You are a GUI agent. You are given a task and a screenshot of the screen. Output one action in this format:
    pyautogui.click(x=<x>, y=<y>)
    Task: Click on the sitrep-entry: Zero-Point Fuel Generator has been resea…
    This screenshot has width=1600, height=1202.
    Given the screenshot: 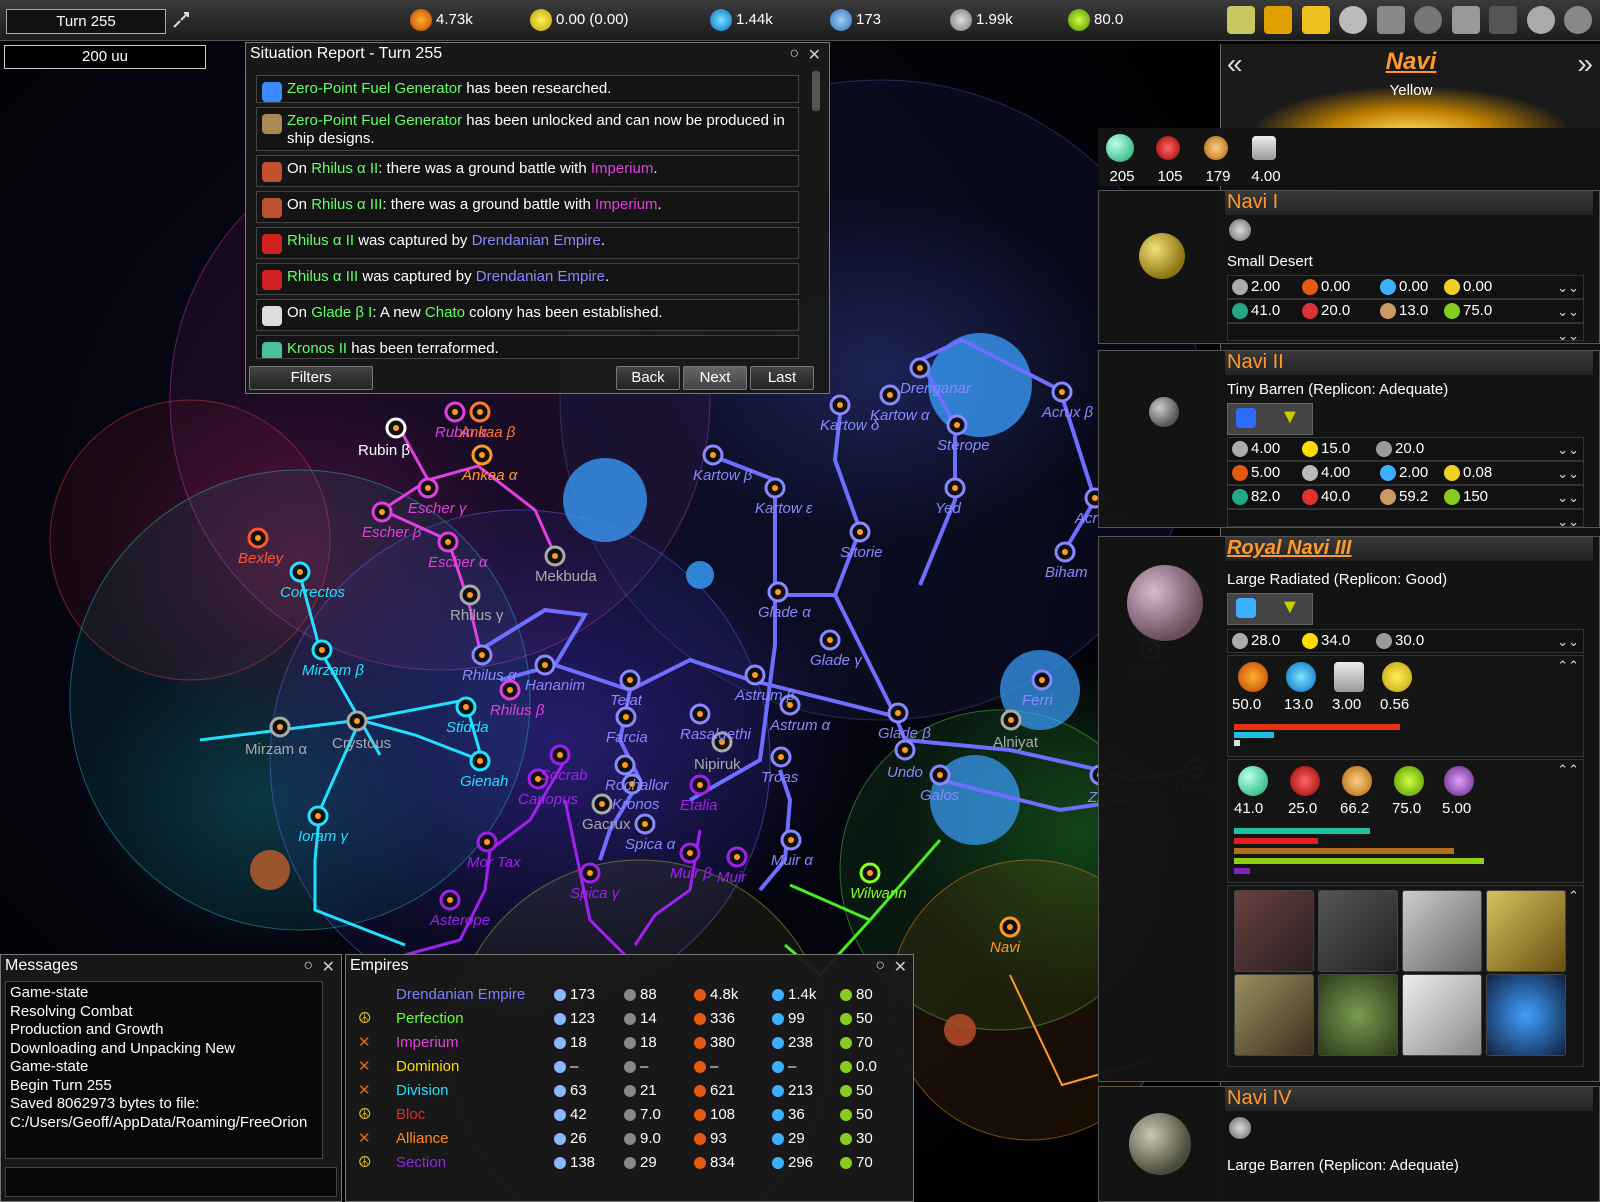 What is the action you would take?
    pyautogui.click(x=527, y=89)
    